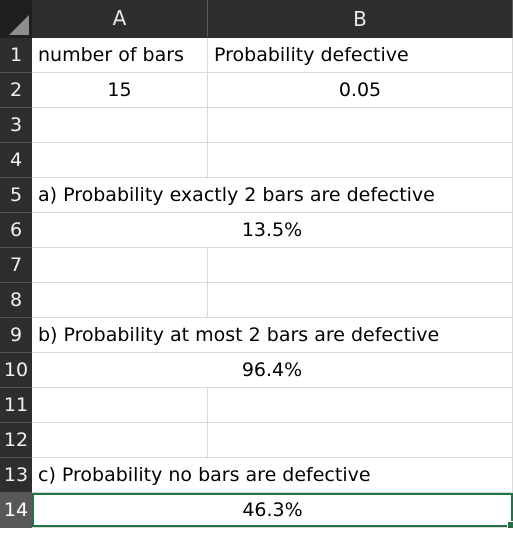 The height and width of the screenshot is (536, 513). I want to click on select-all-corner, so click(16, 19).